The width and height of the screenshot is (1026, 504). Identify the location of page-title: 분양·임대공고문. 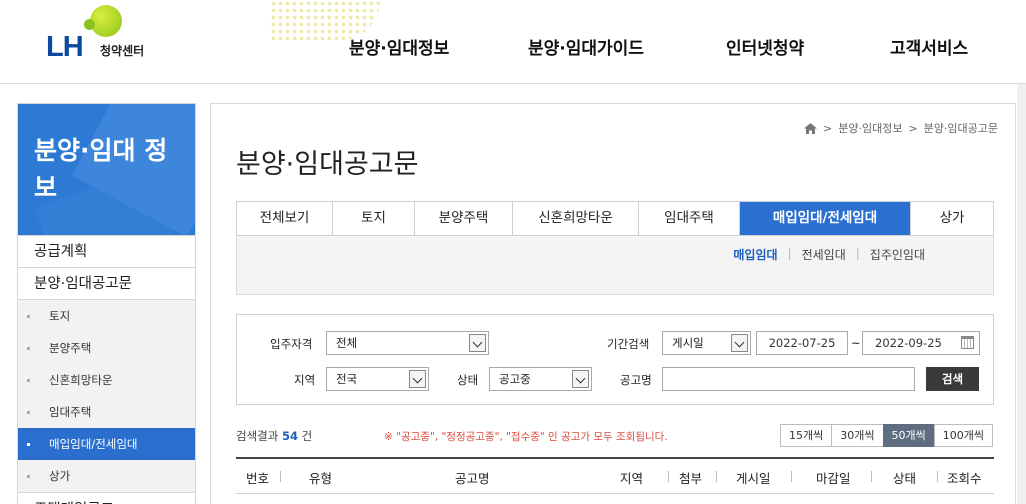
(327, 164).